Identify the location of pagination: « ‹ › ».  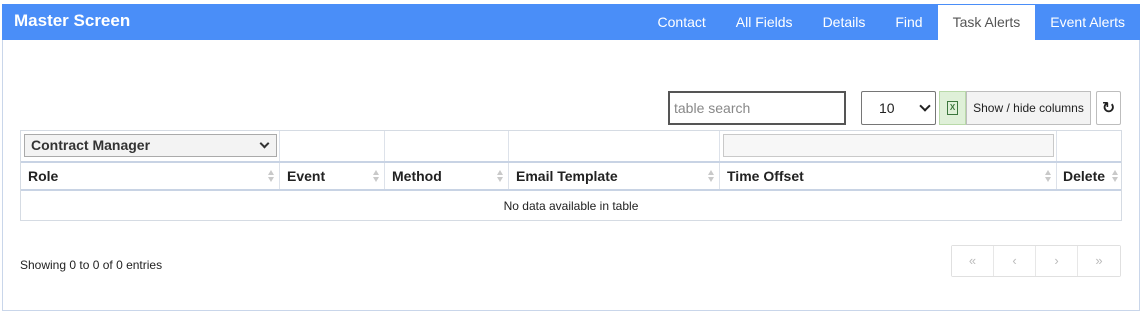
(1036, 261).